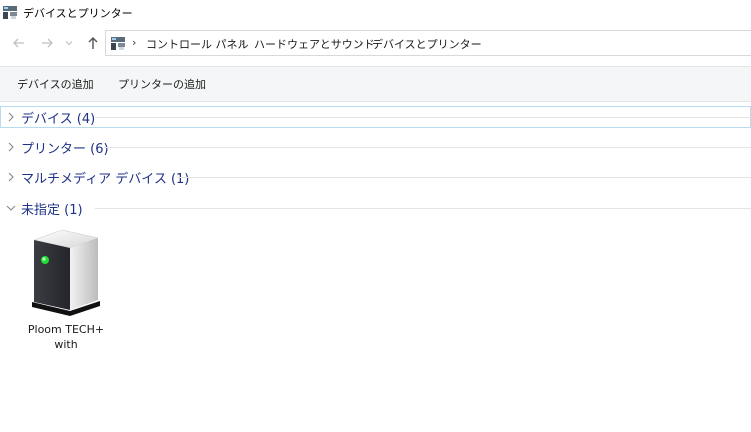 The height and width of the screenshot is (432, 751). I want to click on arrow-right-icon, so click(47, 43).